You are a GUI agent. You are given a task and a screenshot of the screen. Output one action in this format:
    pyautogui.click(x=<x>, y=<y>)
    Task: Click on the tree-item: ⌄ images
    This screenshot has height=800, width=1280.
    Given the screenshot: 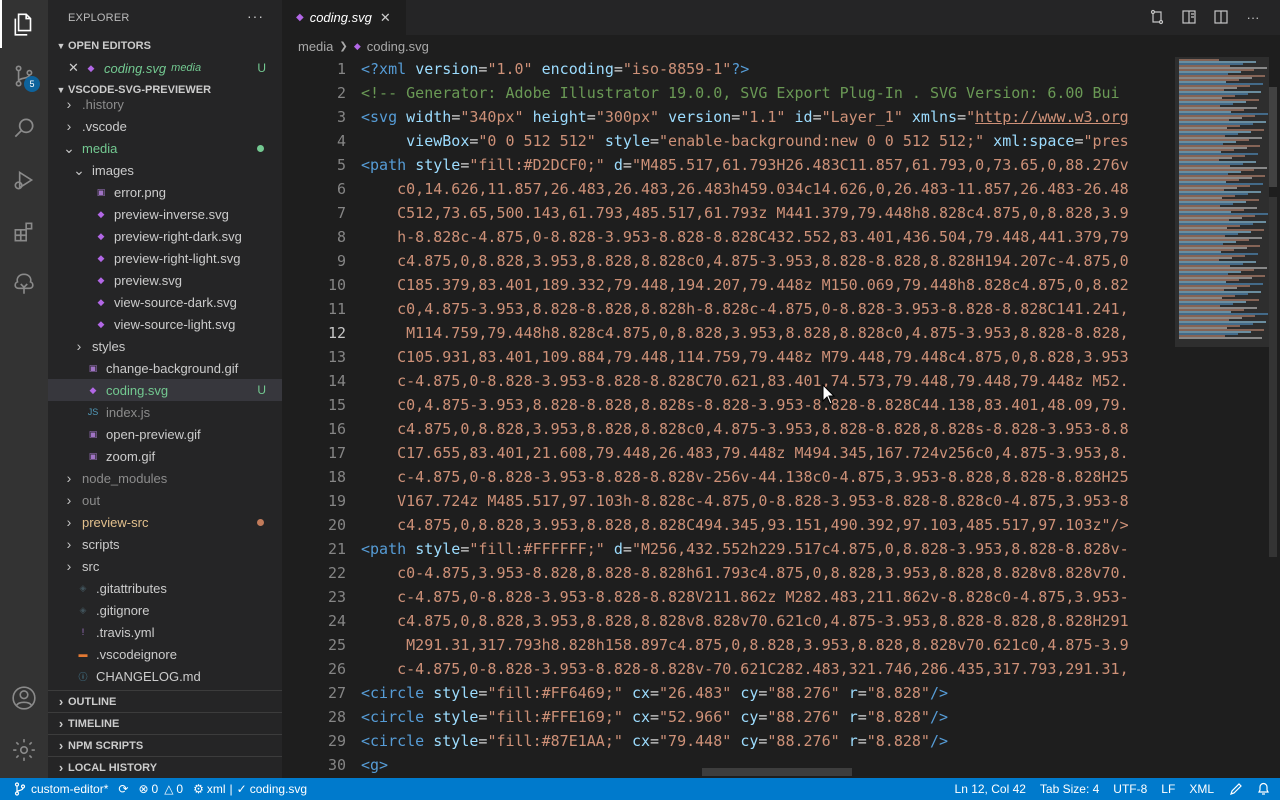 What is the action you would take?
    pyautogui.click(x=165, y=170)
    